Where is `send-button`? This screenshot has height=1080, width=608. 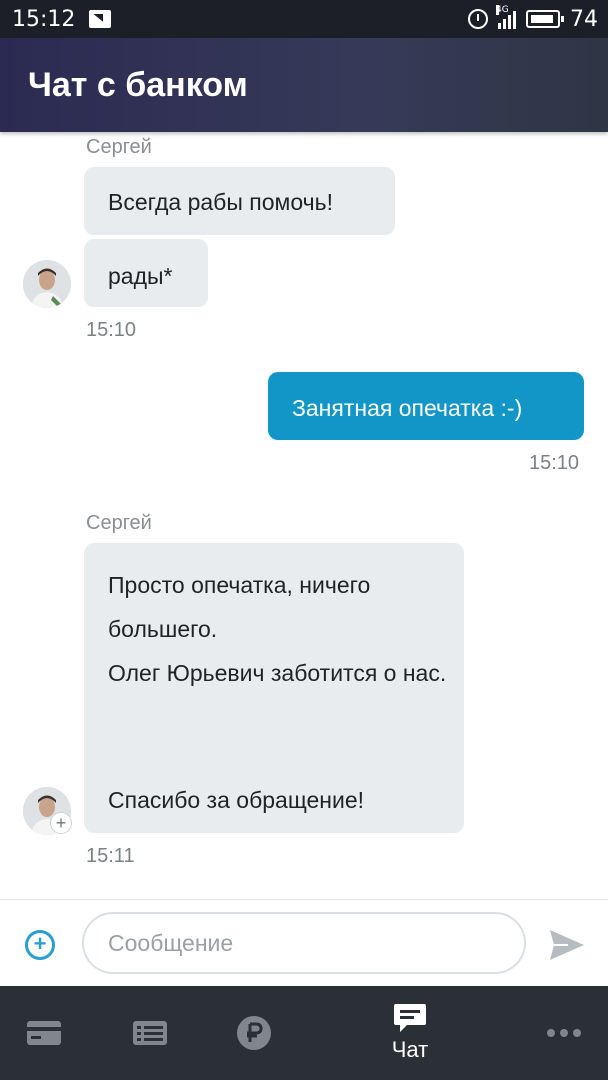 send-button is located at coordinates (567, 945).